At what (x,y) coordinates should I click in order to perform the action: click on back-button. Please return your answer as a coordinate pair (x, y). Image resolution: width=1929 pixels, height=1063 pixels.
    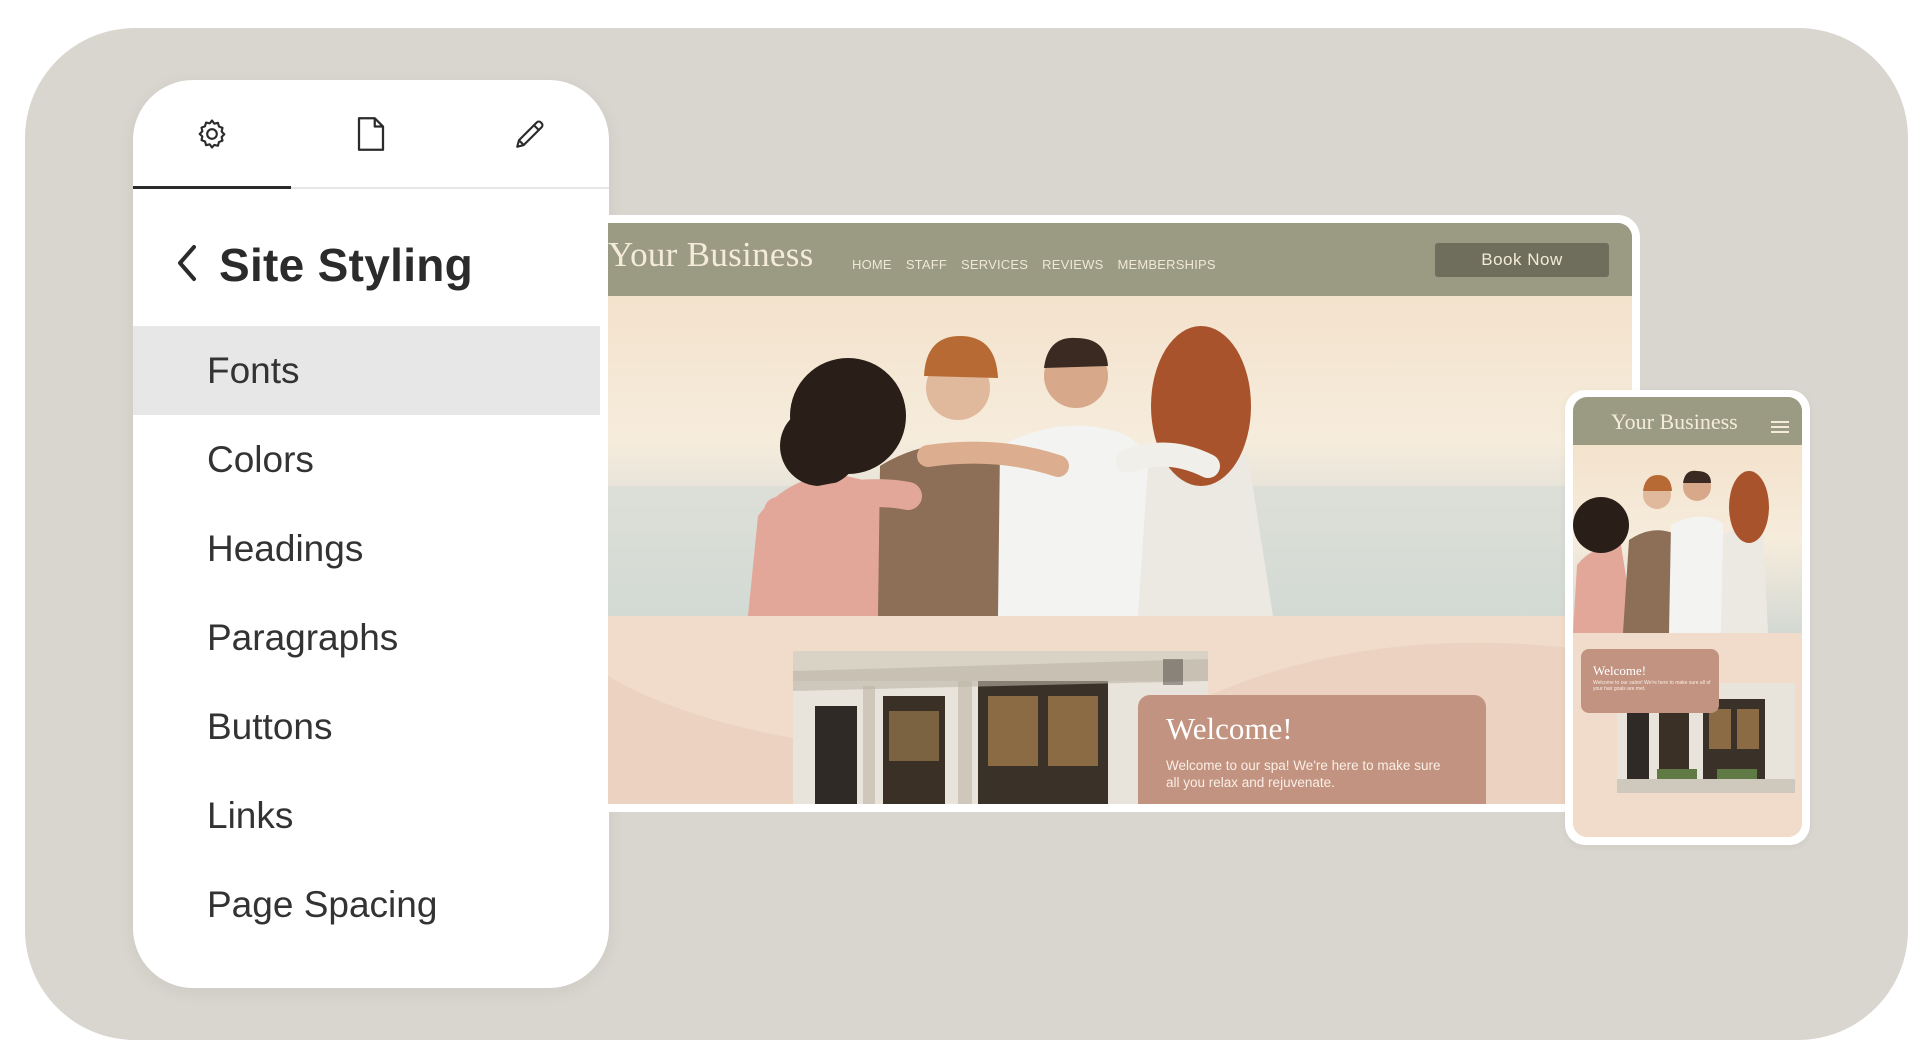
    Looking at the image, I should click on (187, 265).